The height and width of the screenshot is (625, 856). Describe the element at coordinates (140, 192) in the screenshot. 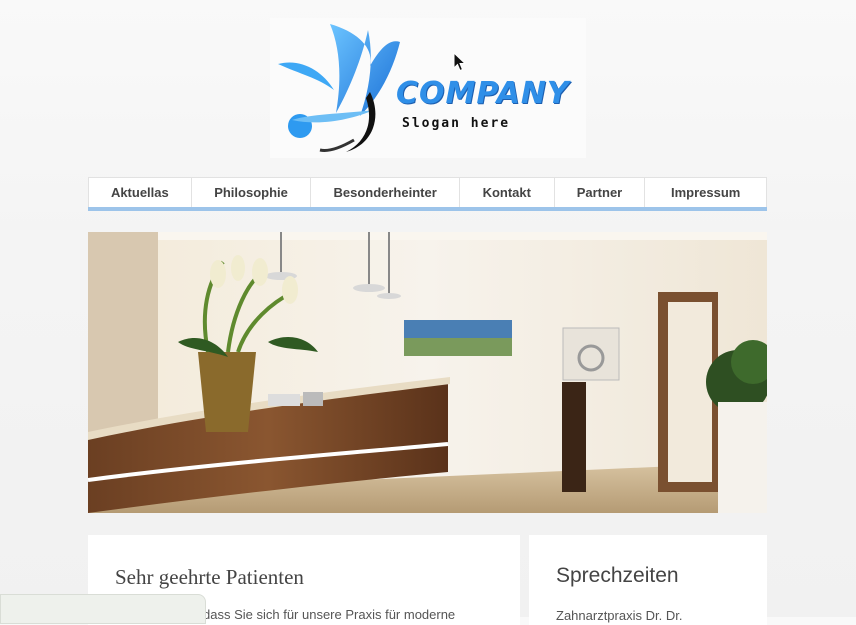

I see `nav-item-aktuellas: Aktuellas` at that location.